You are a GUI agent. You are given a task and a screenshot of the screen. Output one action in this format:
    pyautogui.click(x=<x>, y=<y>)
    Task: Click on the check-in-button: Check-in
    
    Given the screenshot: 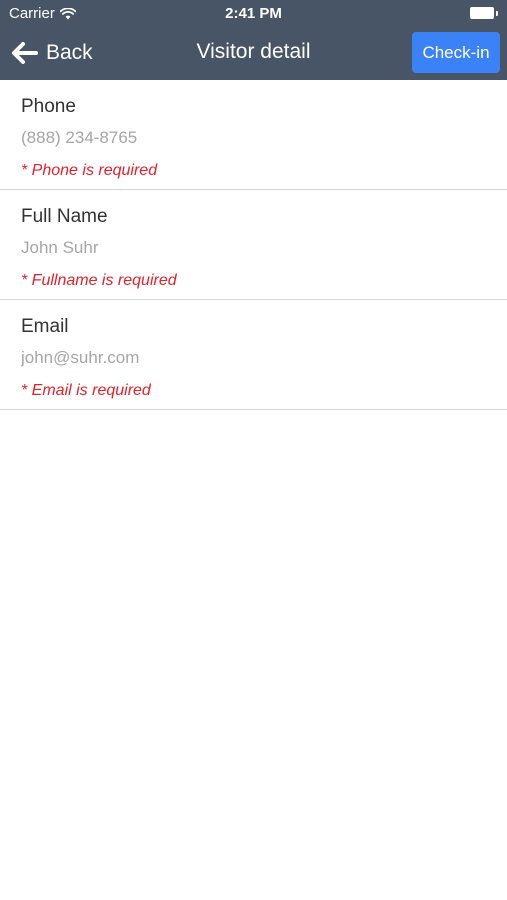 What is the action you would take?
    pyautogui.click(x=456, y=52)
    